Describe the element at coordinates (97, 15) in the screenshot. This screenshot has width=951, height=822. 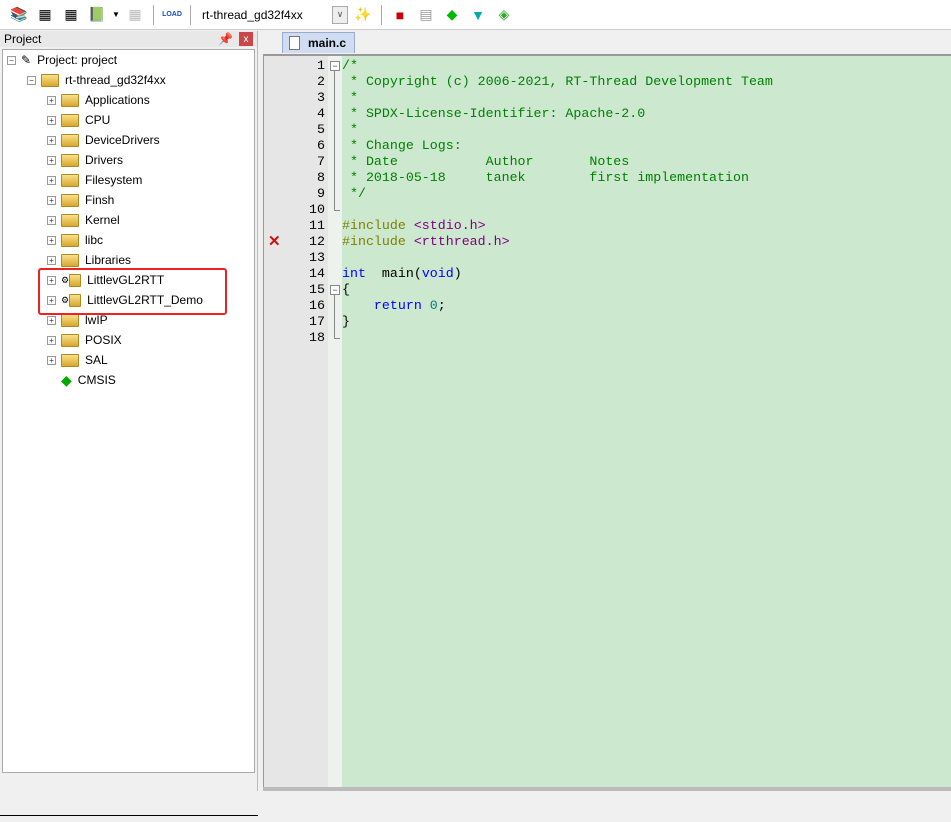
I see `batch-build-icon: 📗` at that location.